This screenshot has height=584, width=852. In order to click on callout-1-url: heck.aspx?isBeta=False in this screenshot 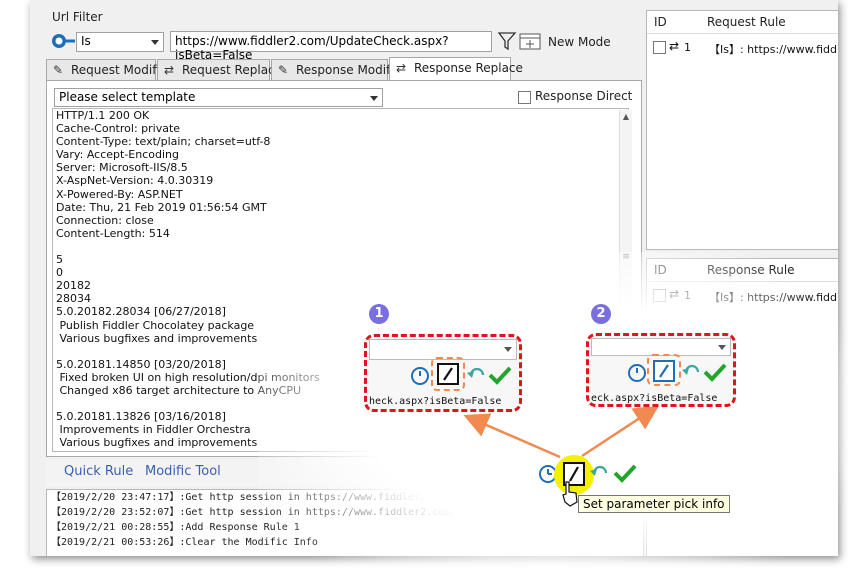, I will do `click(435, 401)`.